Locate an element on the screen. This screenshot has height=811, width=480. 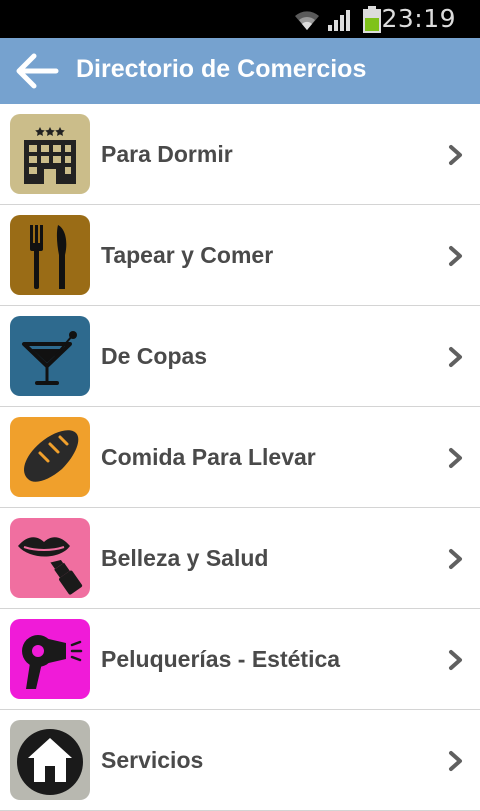
list-item-label: Para Dormir is located at coordinates (167, 154).